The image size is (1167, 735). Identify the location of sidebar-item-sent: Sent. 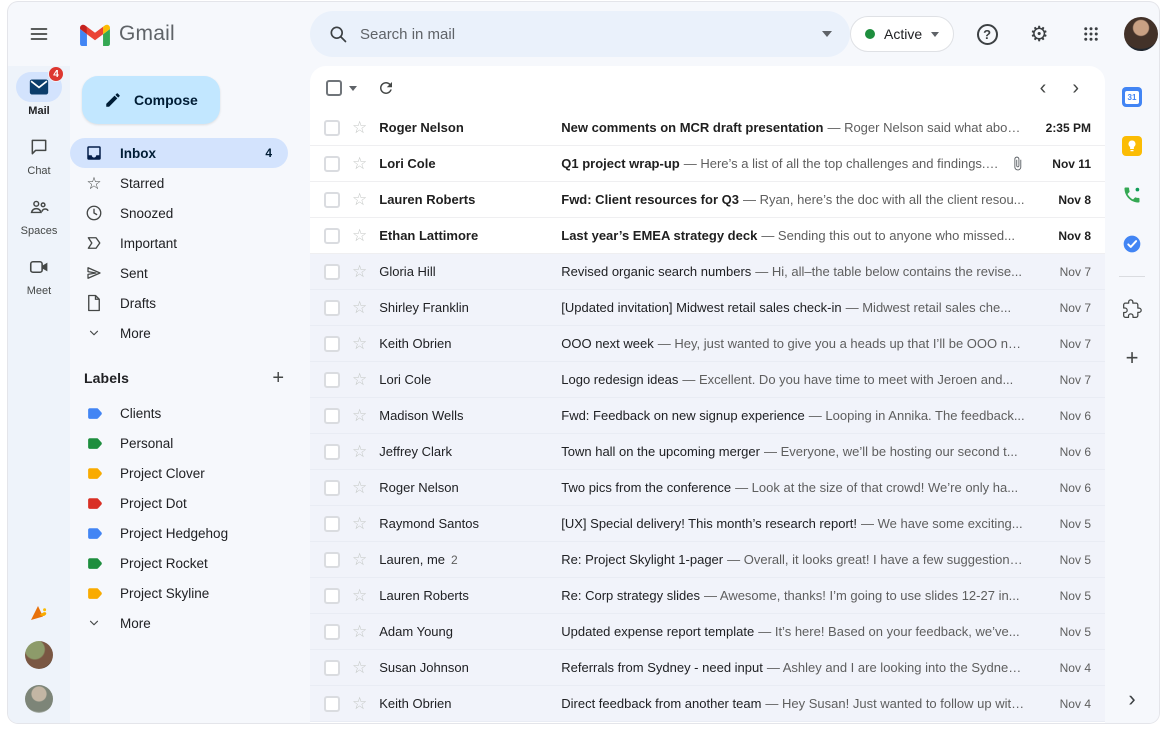
(179, 273).